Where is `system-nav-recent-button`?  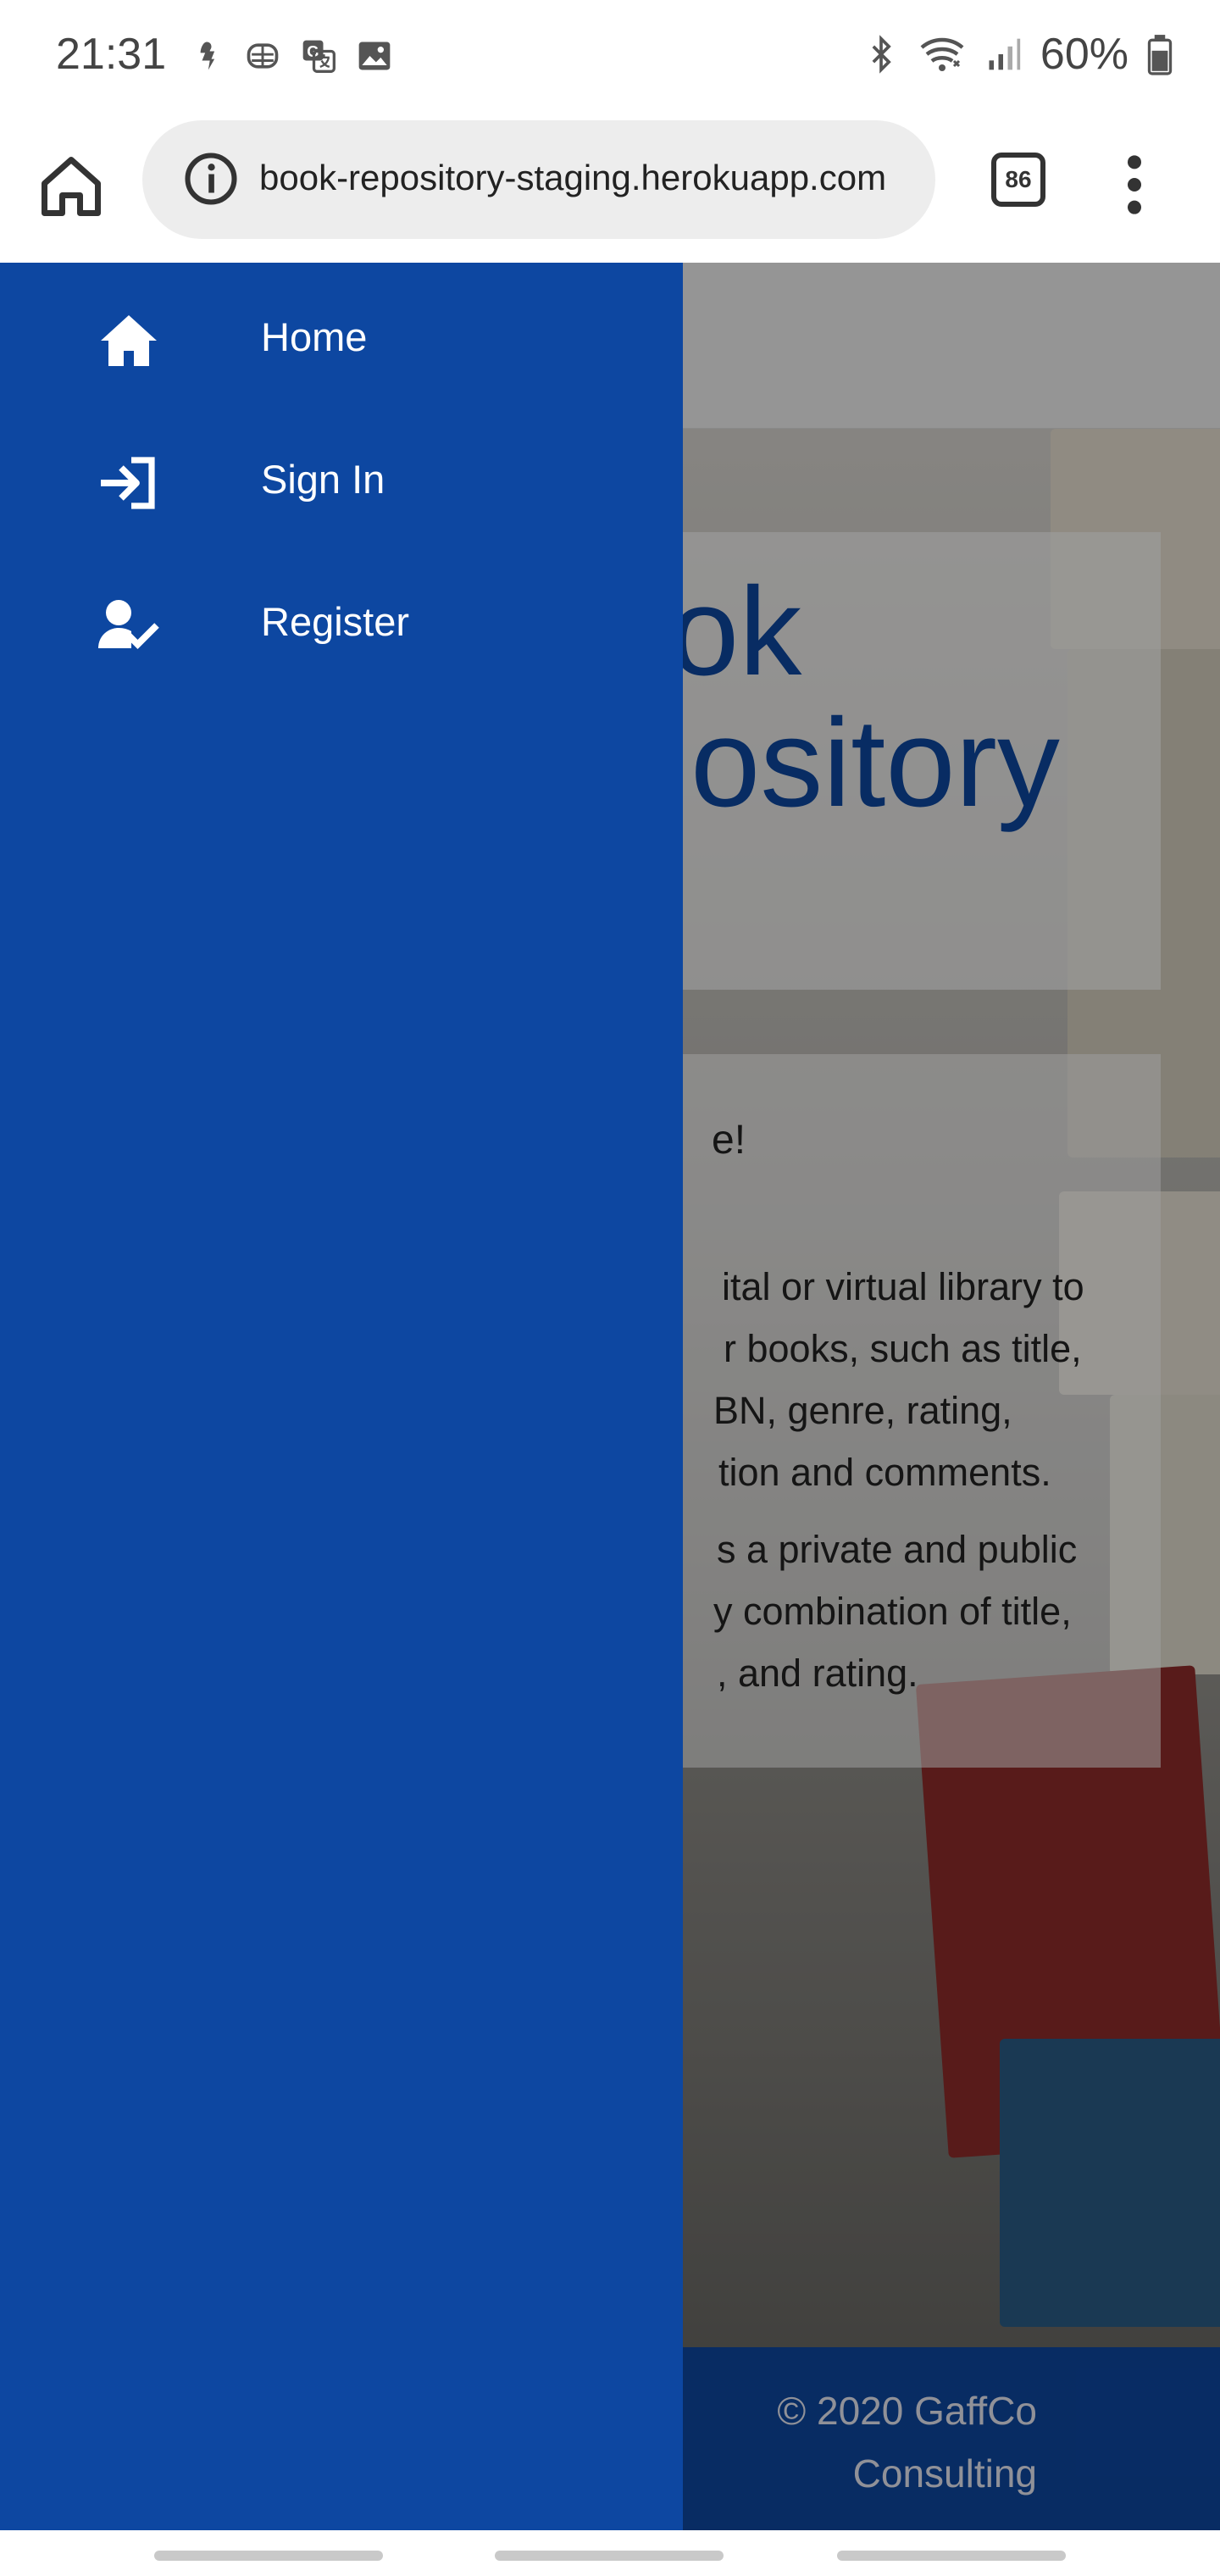
system-nav-recent-button is located at coordinates (268, 2556).